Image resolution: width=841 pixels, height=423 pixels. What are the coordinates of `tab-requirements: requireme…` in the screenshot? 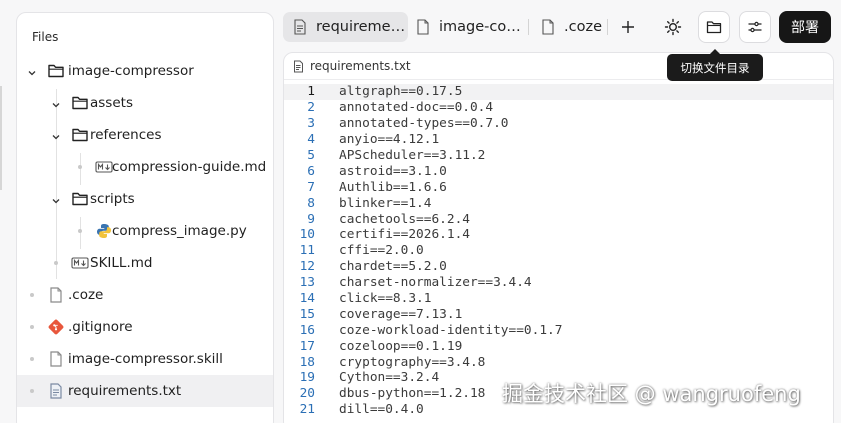 It's located at (345, 27).